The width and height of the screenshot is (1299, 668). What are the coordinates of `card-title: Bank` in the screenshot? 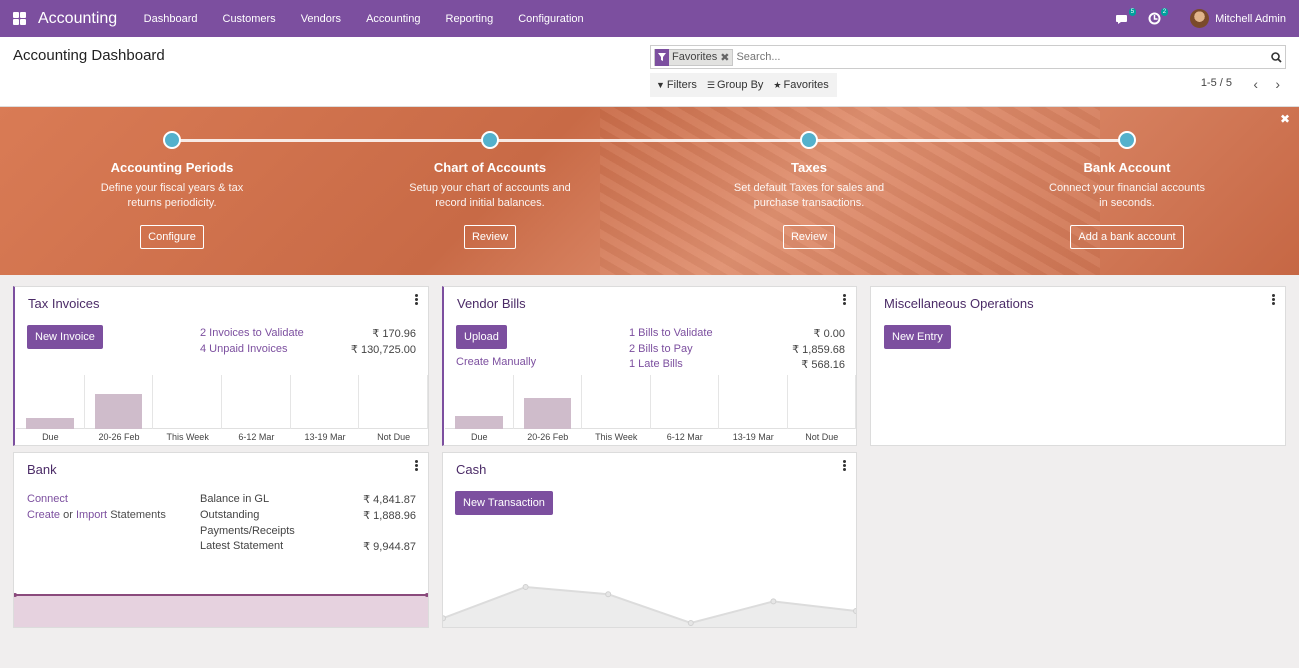 It's located at (42, 469).